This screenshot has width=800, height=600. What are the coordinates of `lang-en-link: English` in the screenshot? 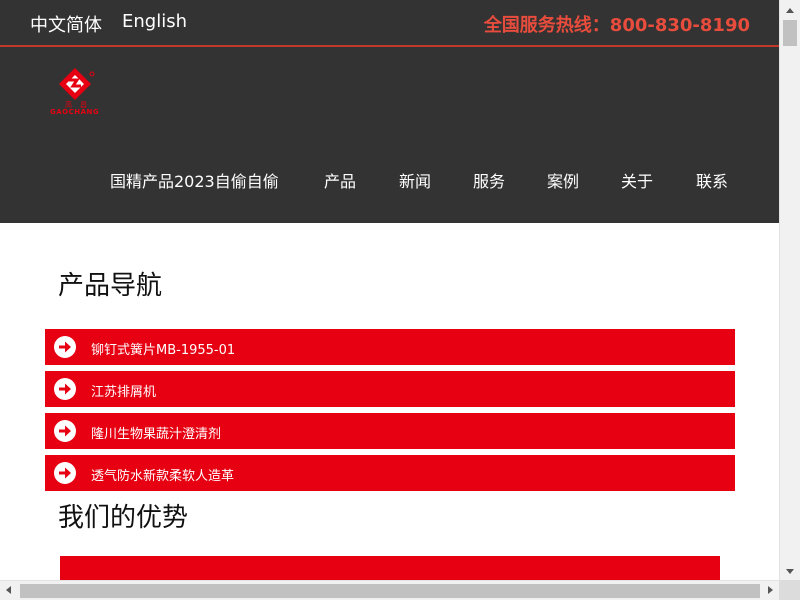 It's located at (154, 21).